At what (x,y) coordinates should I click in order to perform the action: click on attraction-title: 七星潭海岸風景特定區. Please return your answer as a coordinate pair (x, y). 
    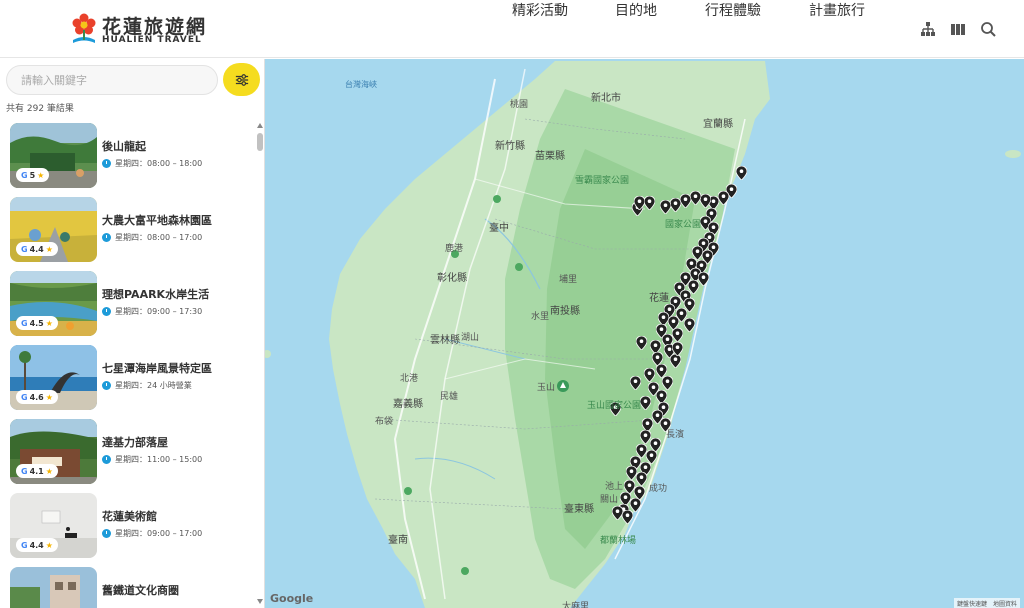
    Looking at the image, I should click on (157, 368).